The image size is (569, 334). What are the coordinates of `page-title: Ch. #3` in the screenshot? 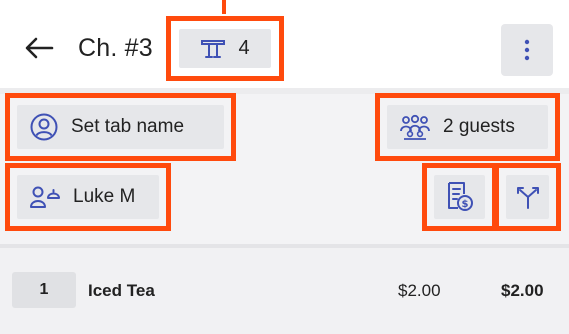 It's located at (115, 48).